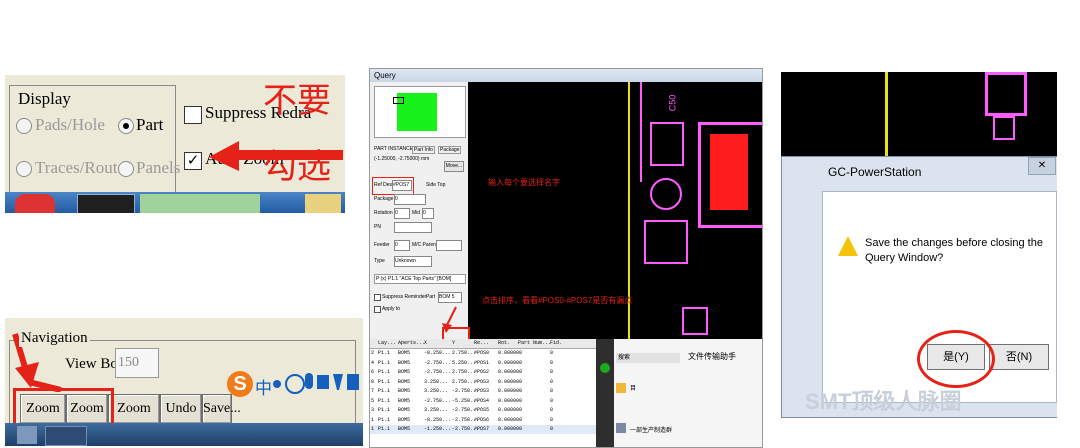 The image size is (1080, 448). I want to click on table-cell: 0, so click(552, 362).